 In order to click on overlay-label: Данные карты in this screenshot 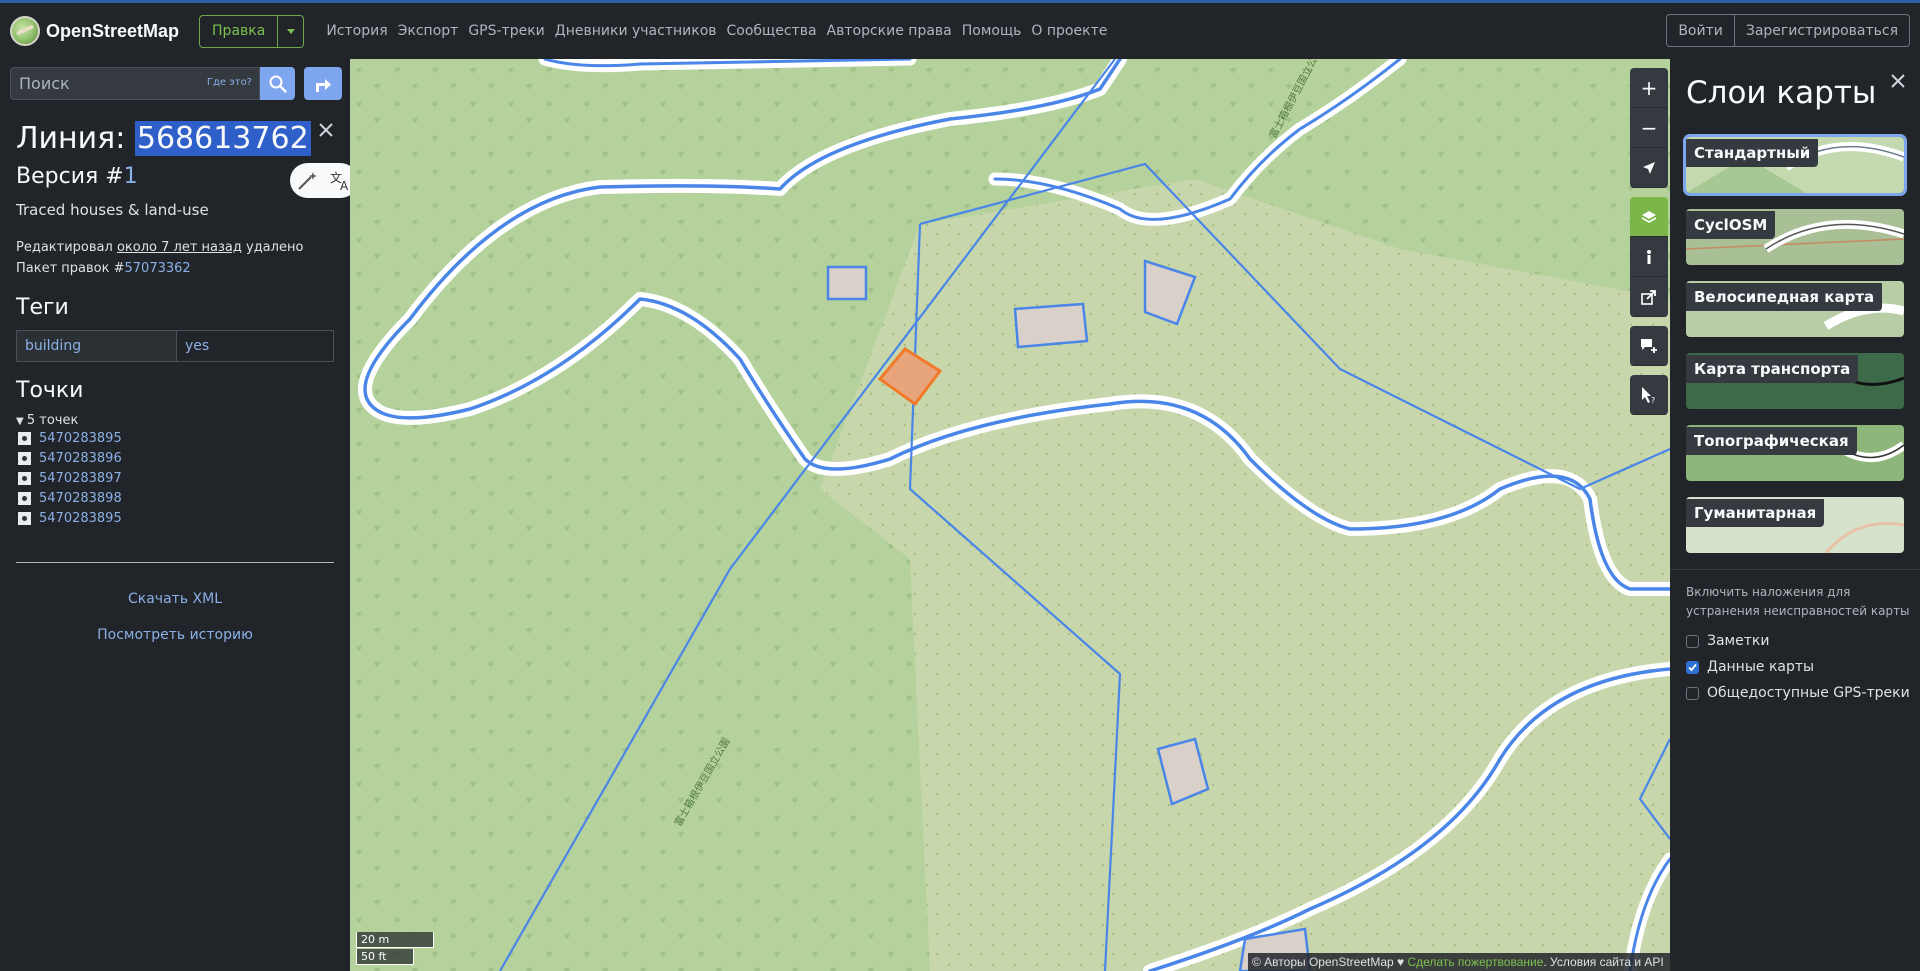, I will do `click(1761, 667)`.